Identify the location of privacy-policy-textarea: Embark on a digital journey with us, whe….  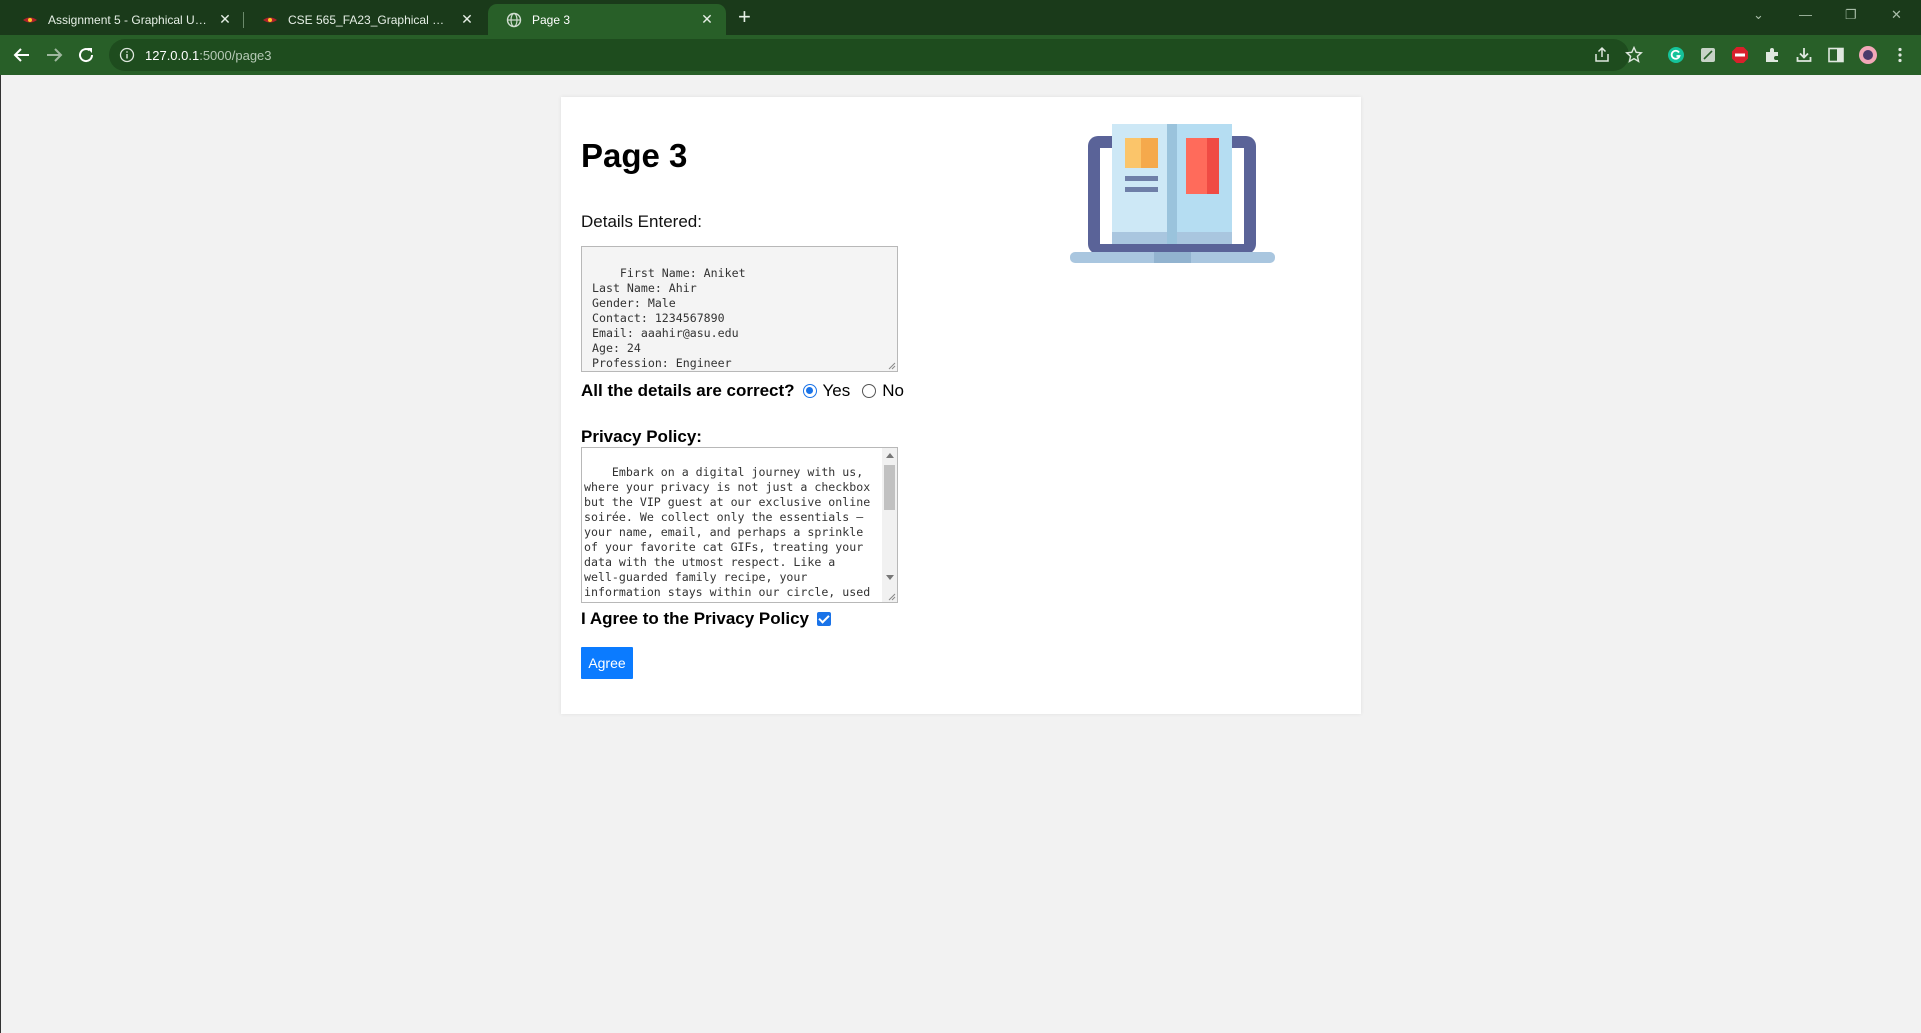
(739, 525).